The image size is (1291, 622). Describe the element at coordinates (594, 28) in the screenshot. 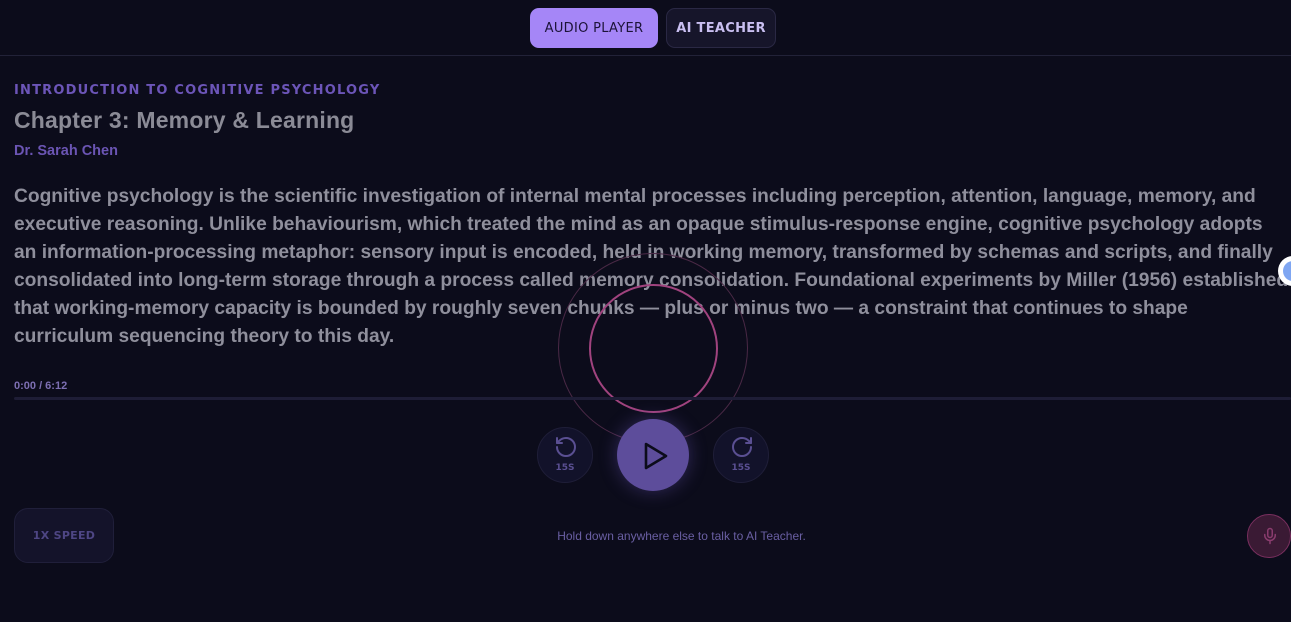

I see `tab-audio-player: AUDIO PLAYER` at that location.